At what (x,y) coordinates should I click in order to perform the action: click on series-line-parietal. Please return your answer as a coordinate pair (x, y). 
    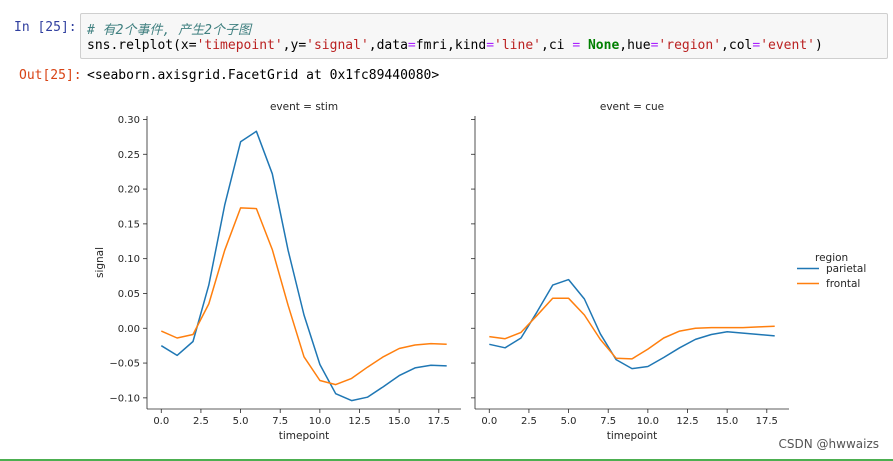
    Looking at the image, I should click on (632, 324).